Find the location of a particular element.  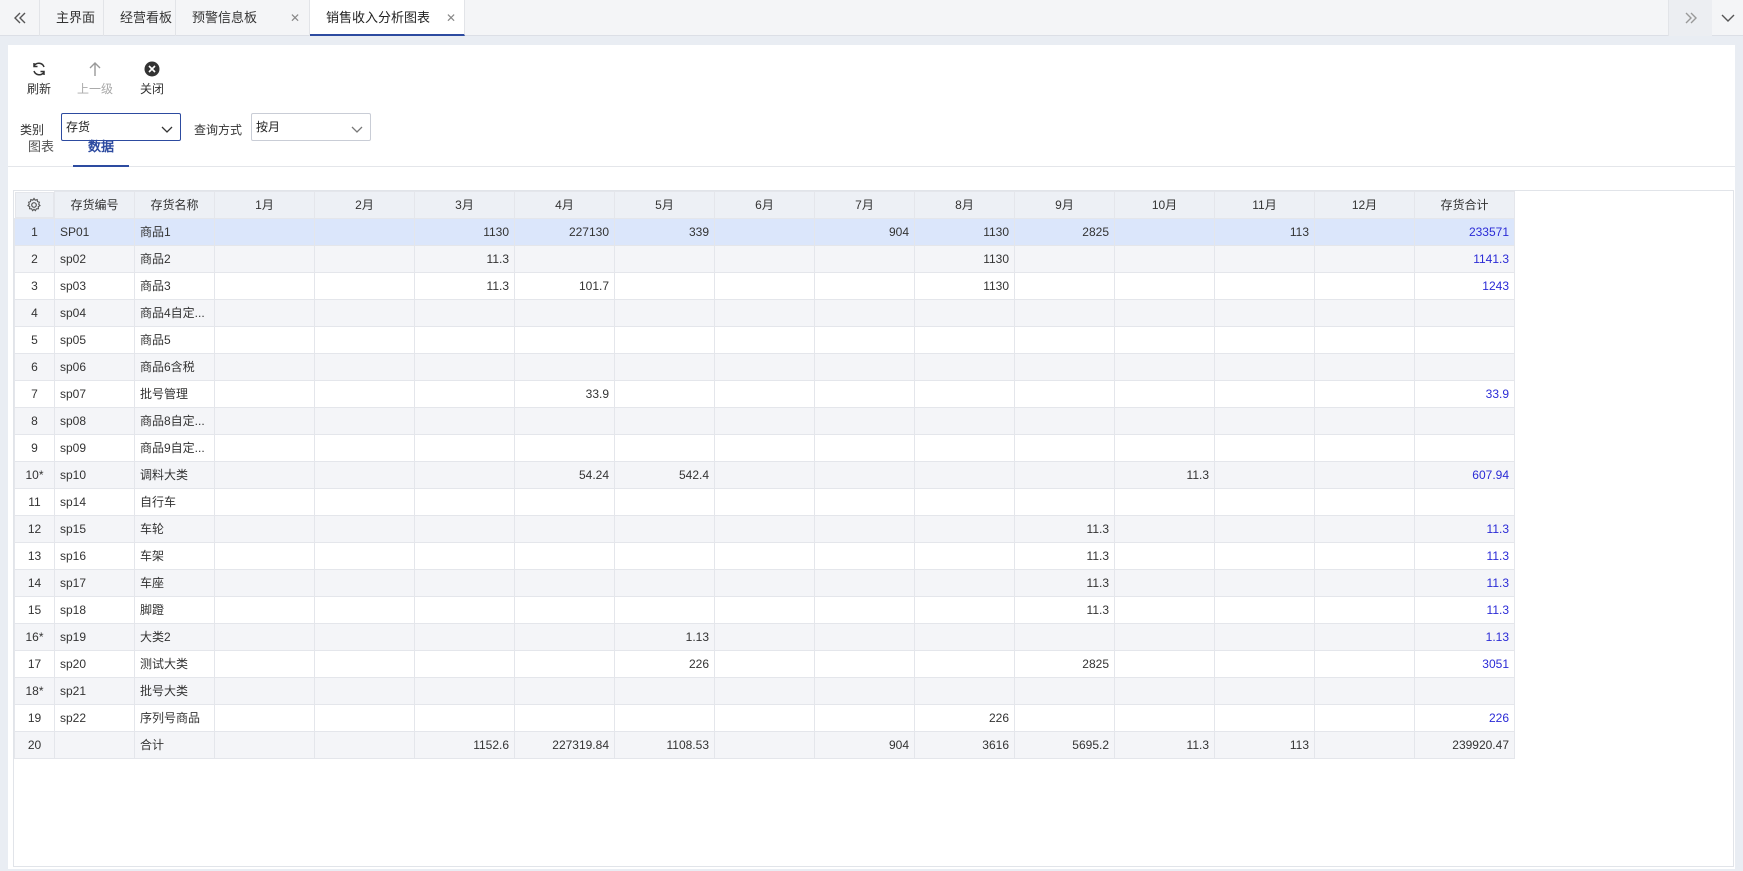

month-value-cell: 227130 is located at coordinates (564, 231).